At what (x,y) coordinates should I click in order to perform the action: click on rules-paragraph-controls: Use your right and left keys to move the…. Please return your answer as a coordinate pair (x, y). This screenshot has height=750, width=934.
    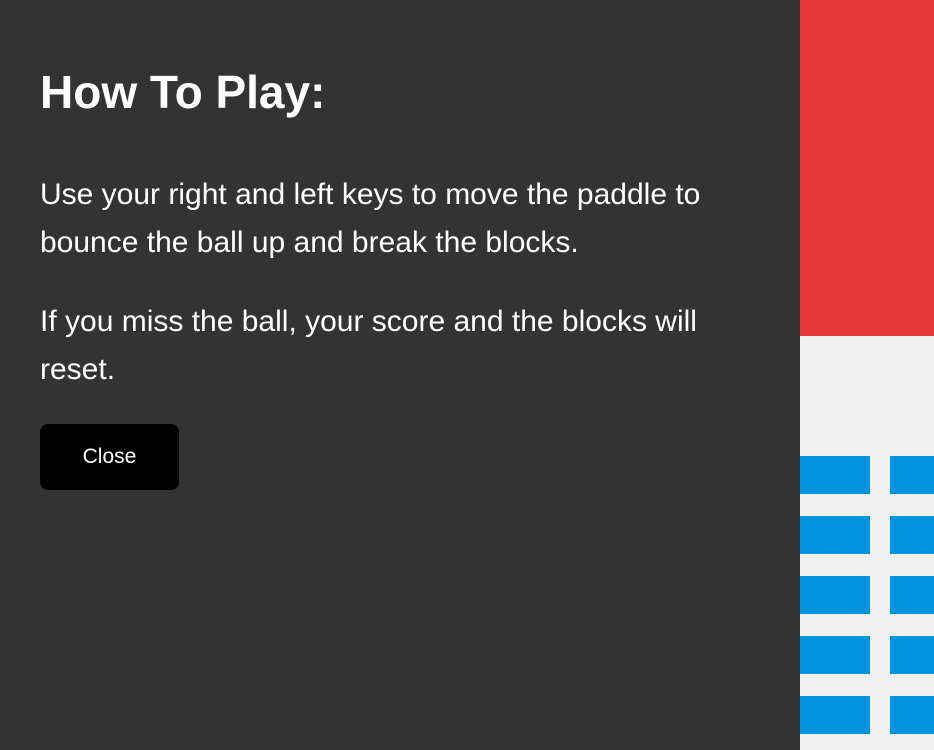
    Looking at the image, I should click on (370, 218).